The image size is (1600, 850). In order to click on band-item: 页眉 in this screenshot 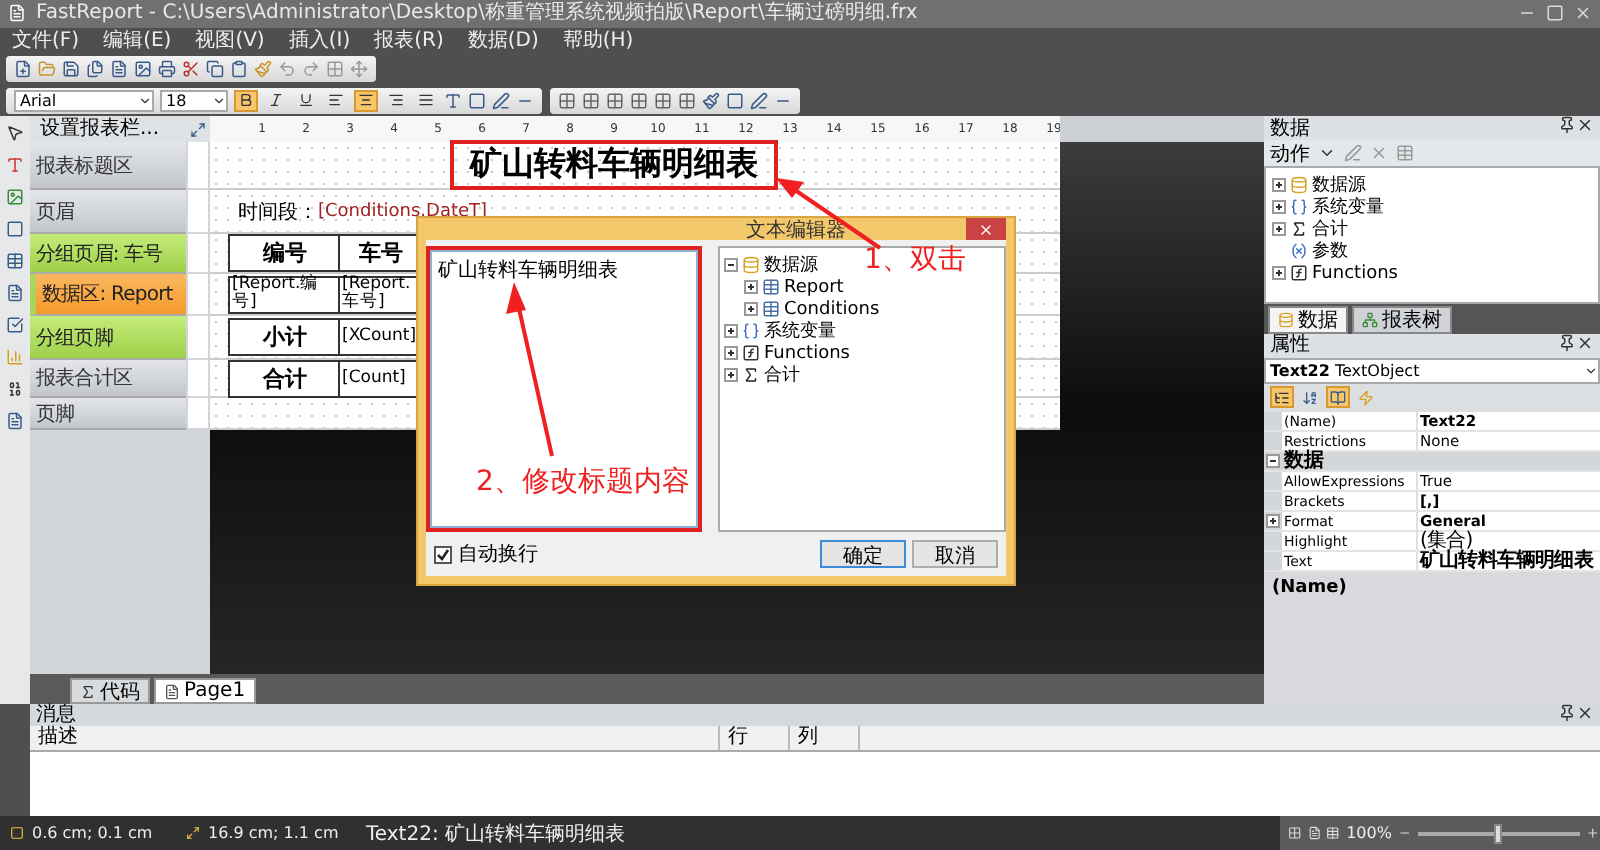, I will do `click(108, 212)`.